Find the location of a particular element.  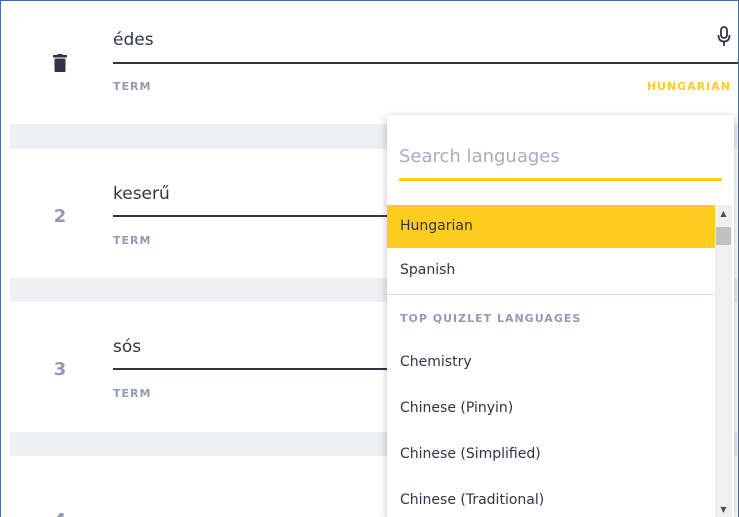

trash-icon is located at coordinates (60, 63).